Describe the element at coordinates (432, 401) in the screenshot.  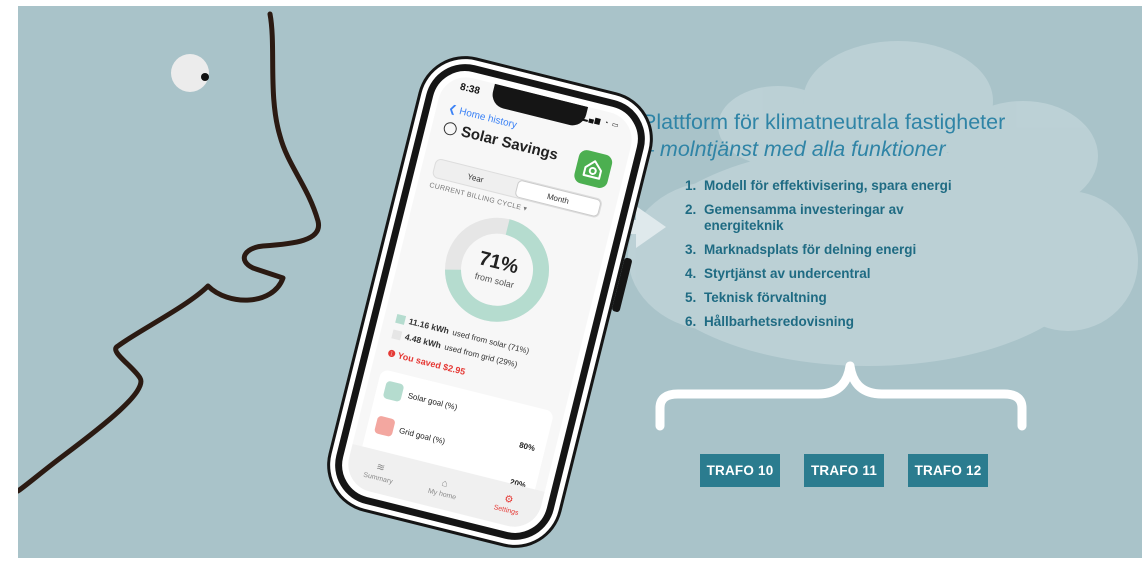
I see `solar-goal-label: Solar goal (%)` at that location.